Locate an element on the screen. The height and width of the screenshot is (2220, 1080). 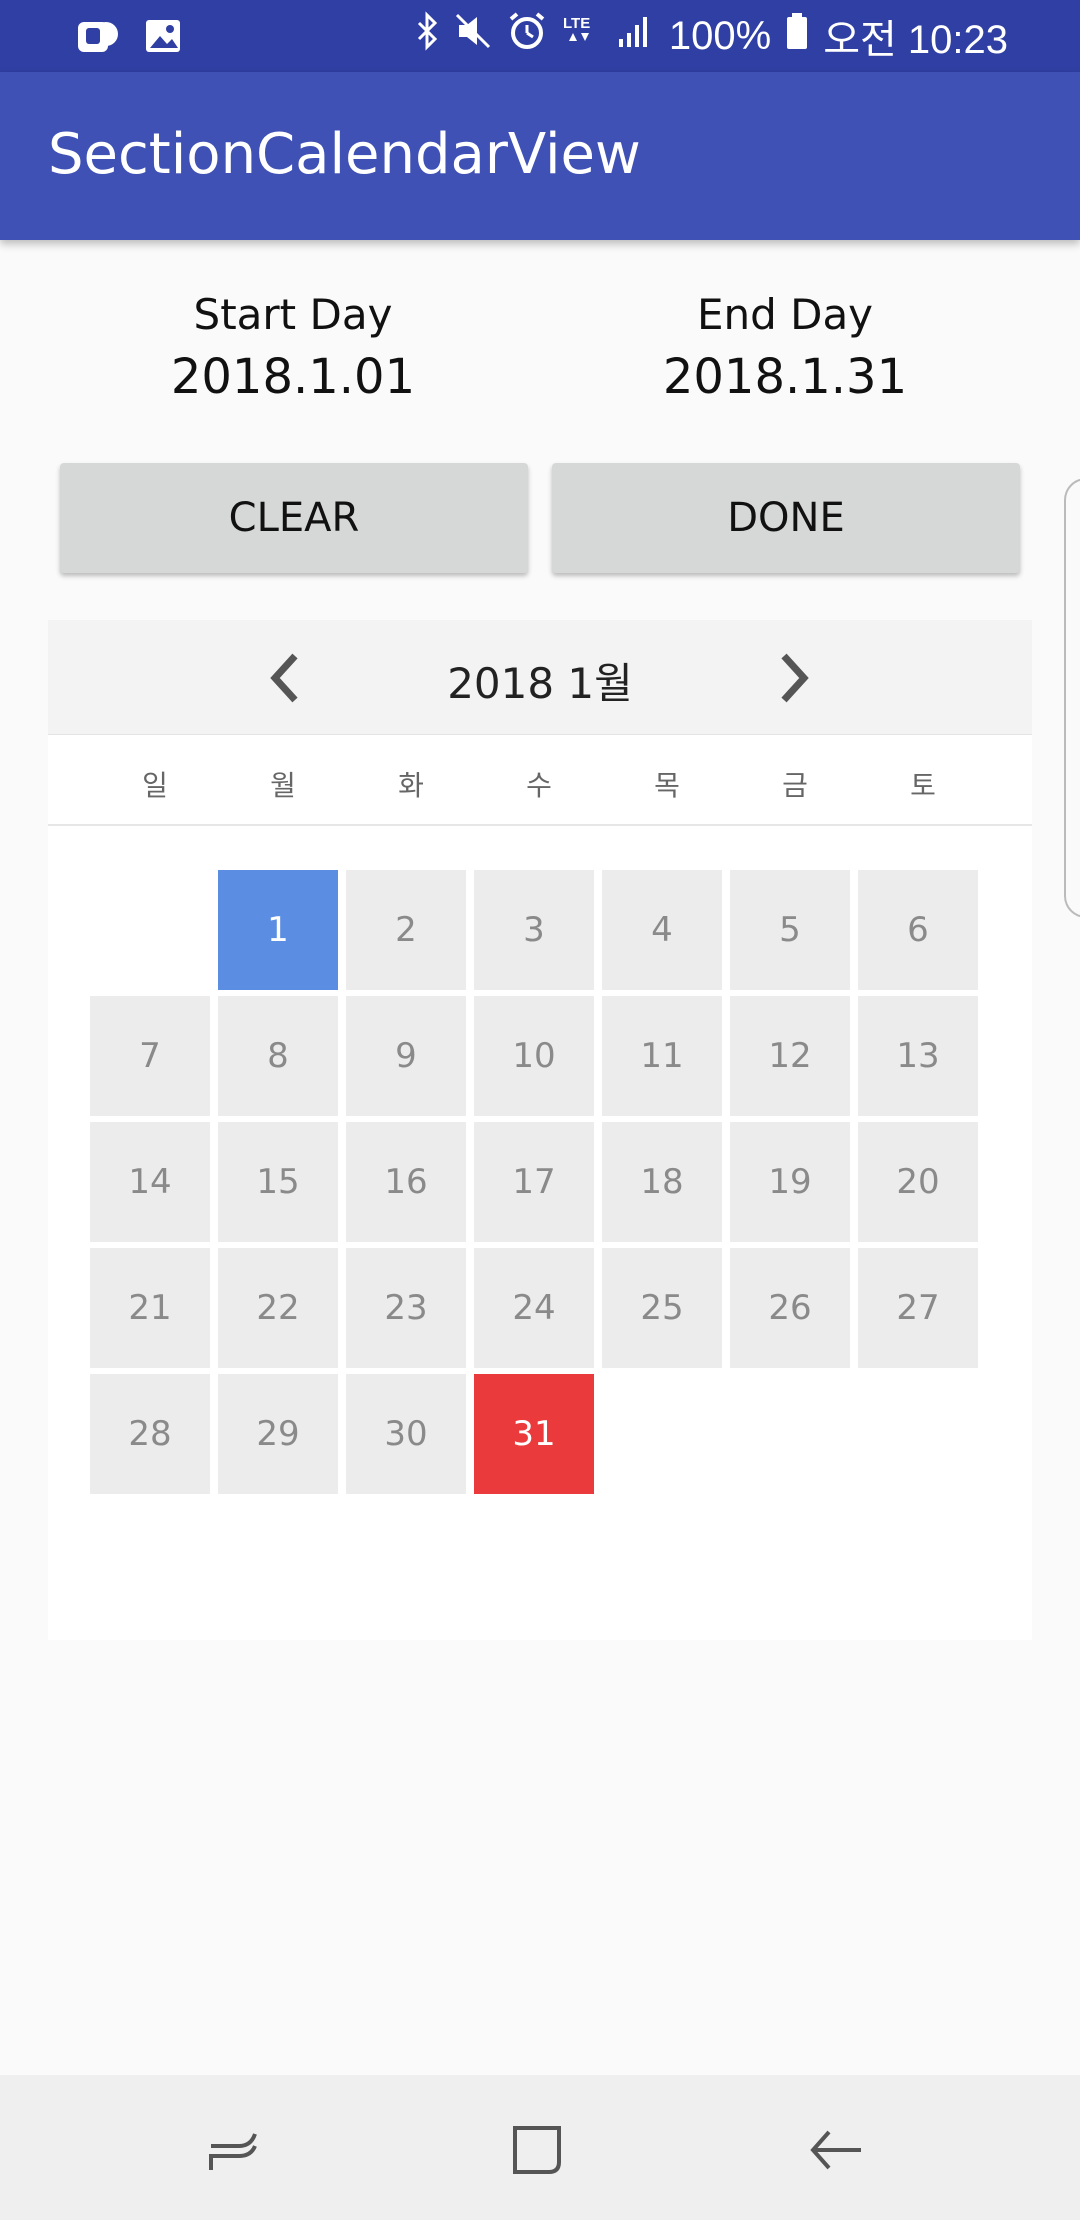
day-cell: 21 is located at coordinates (150, 1308).